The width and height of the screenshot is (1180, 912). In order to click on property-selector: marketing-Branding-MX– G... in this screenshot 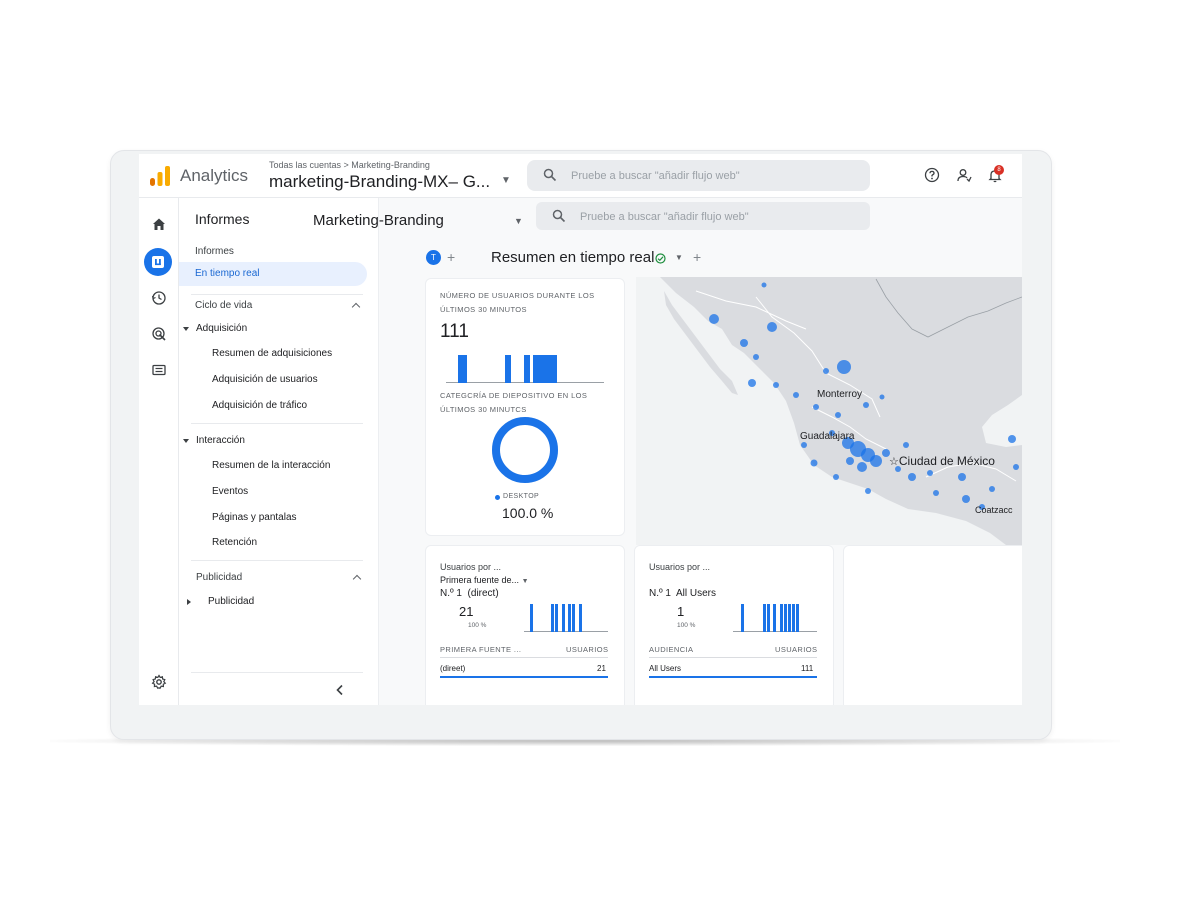, I will do `click(379, 182)`.